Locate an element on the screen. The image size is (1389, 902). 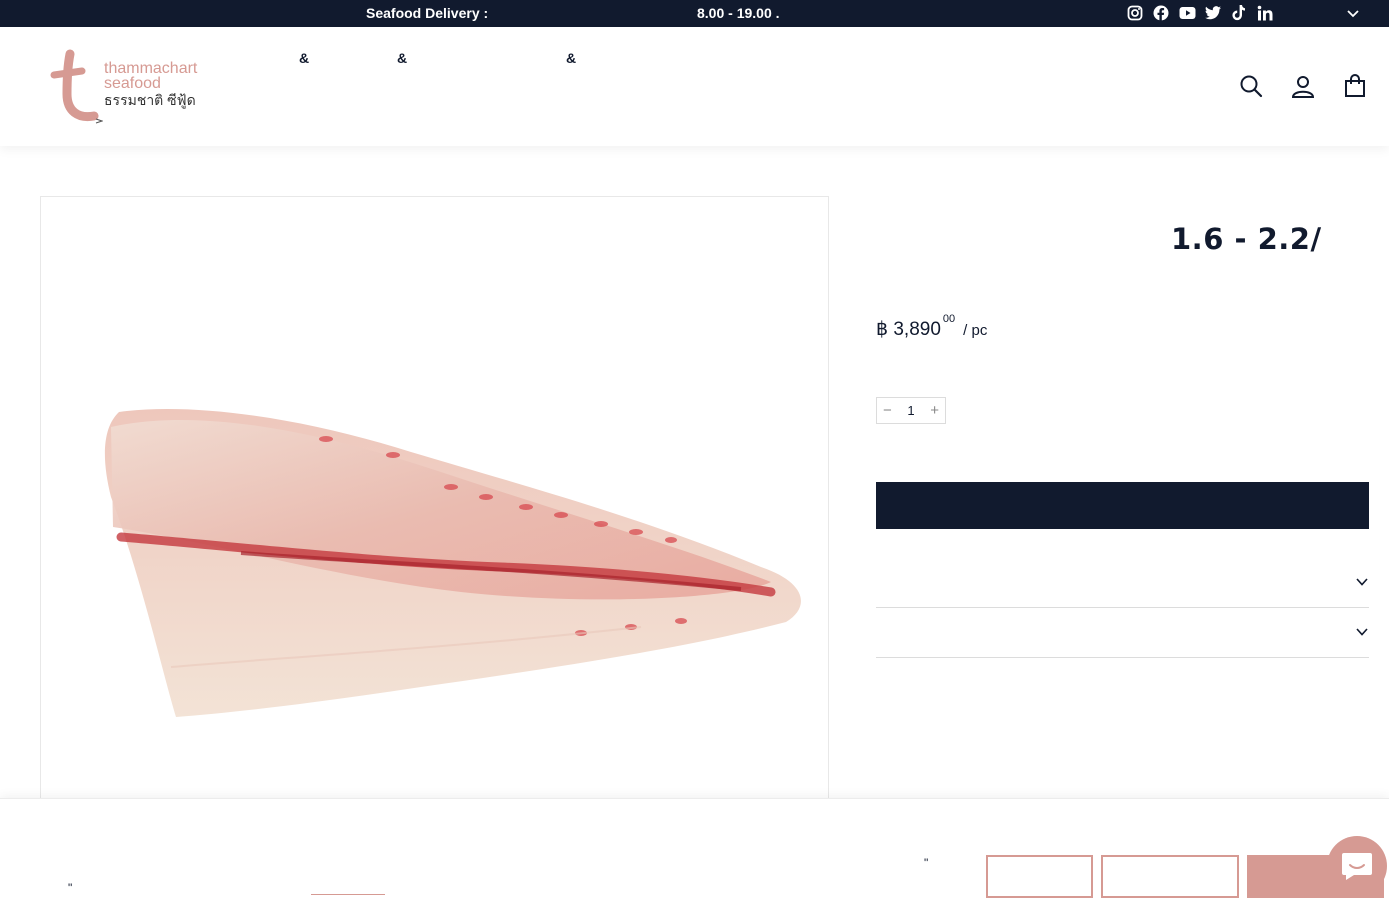
instagram-icon is located at coordinates (1135, 13).